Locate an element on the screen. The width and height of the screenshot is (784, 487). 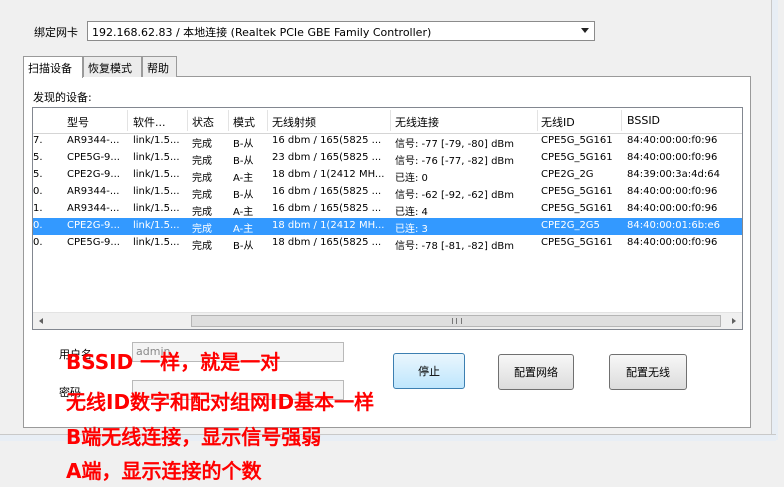
scrollbar-grip-icon is located at coordinates (457, 321).